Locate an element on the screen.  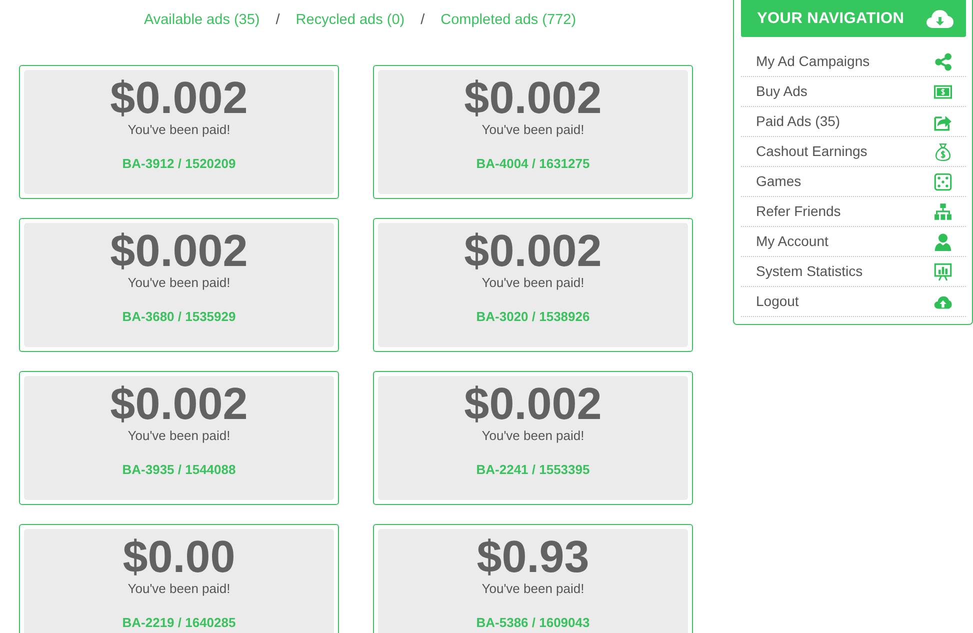
nav-link: Paid Ads (35) is located at coordinates (853, 122).